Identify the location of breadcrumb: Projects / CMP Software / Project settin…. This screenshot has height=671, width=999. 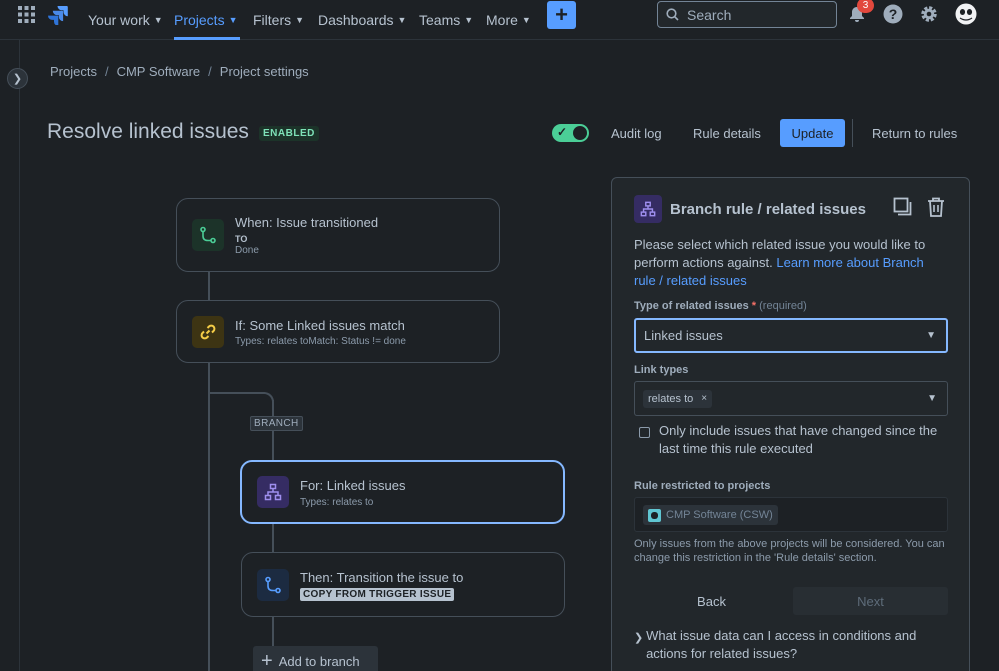
(179, 71).